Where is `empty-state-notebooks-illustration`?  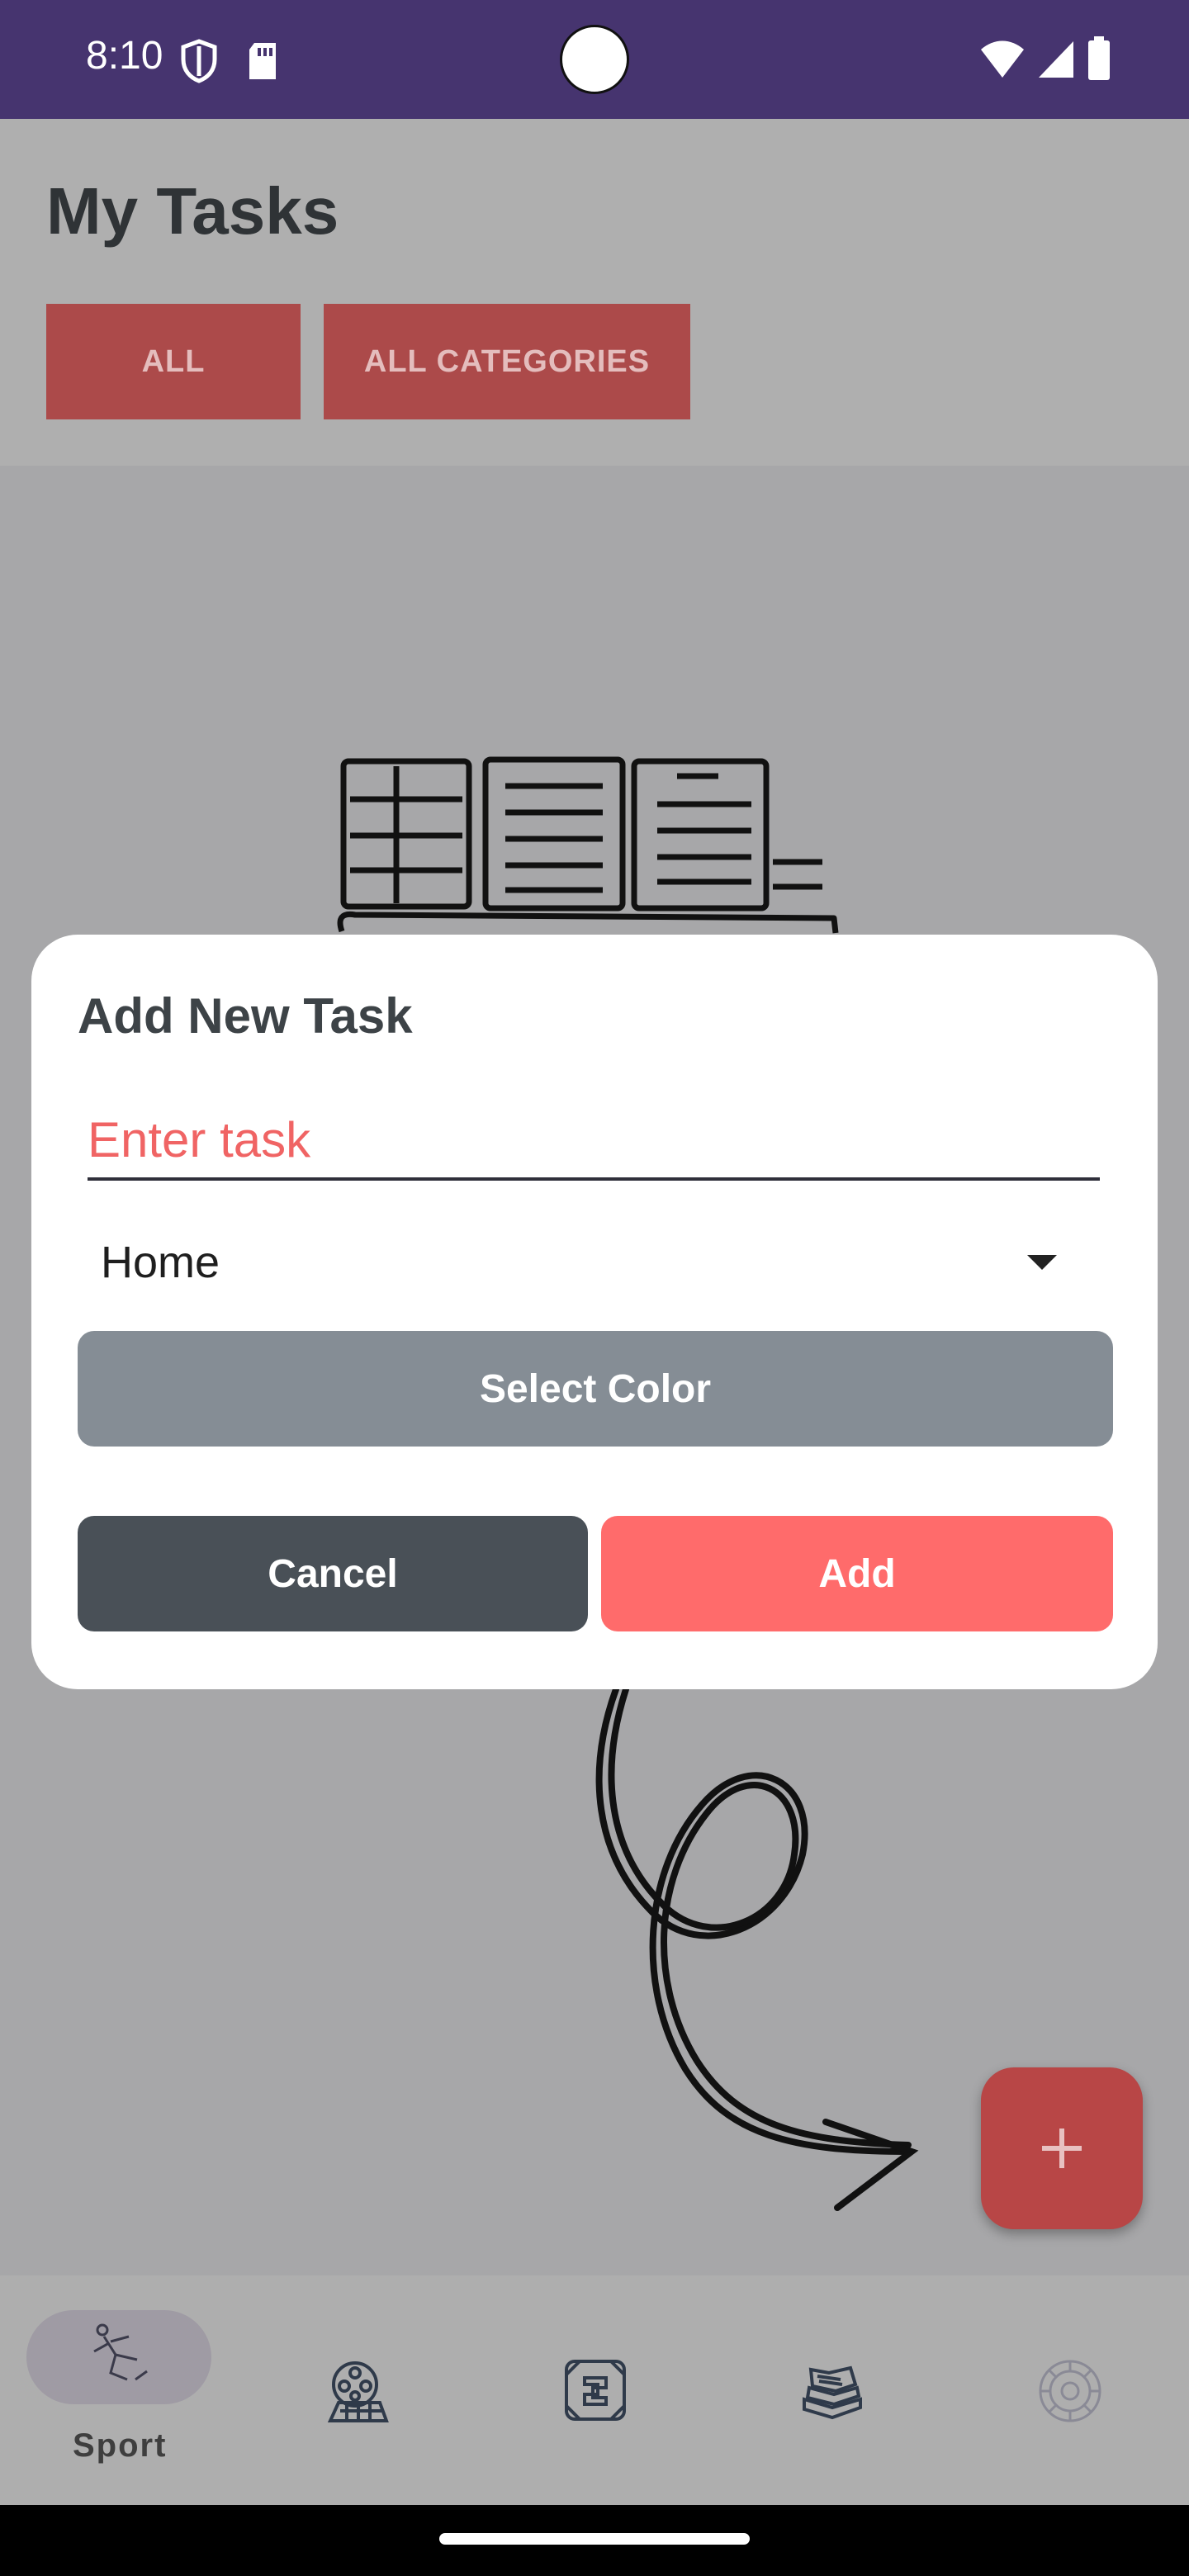 empty-state-notebooks-illustration is located at coordinates (588, 845).